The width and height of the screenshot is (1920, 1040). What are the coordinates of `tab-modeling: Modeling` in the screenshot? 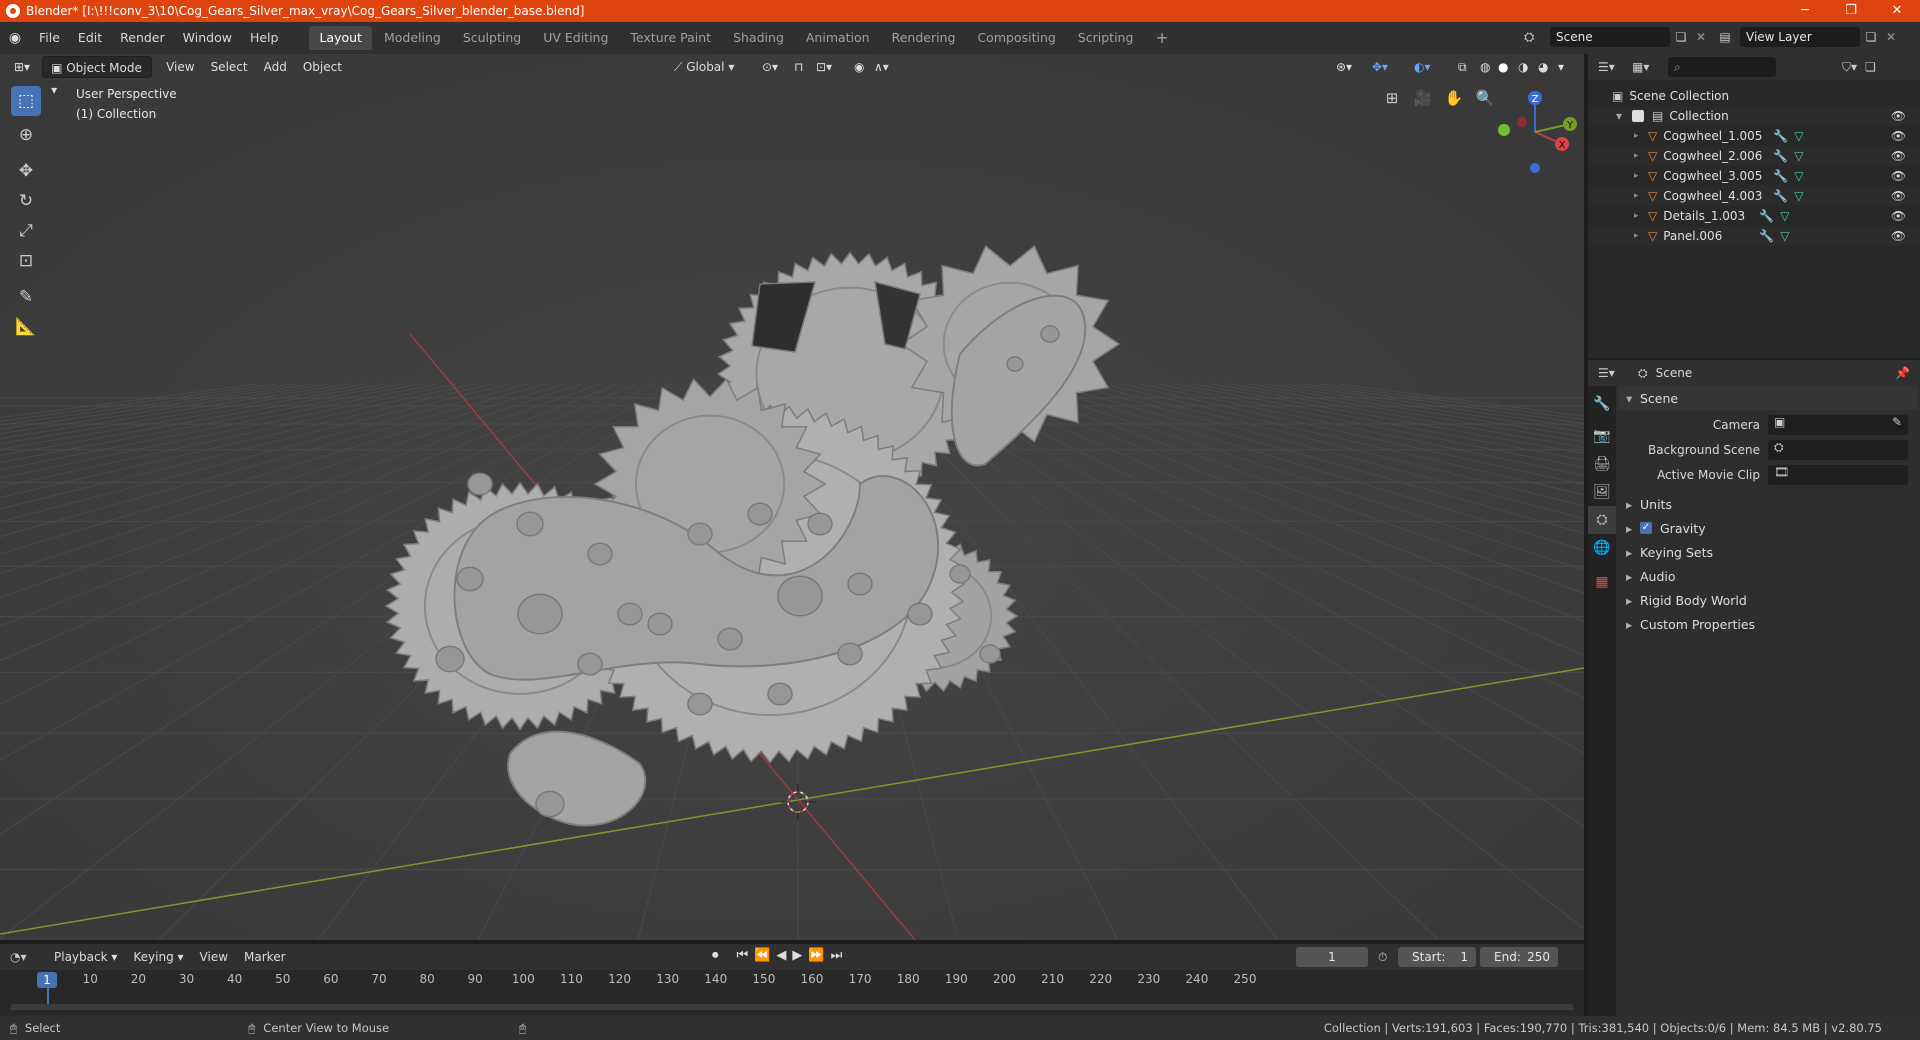 It's located at (412, 38).